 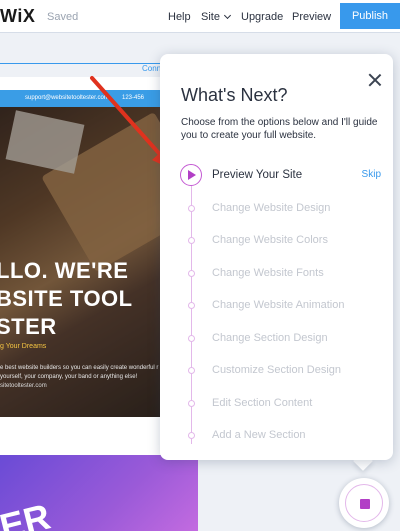 What do you see at coordinates (370, 16) in the screenshot?
I see `publish-button: Publish` at bounding box center [370, 16].